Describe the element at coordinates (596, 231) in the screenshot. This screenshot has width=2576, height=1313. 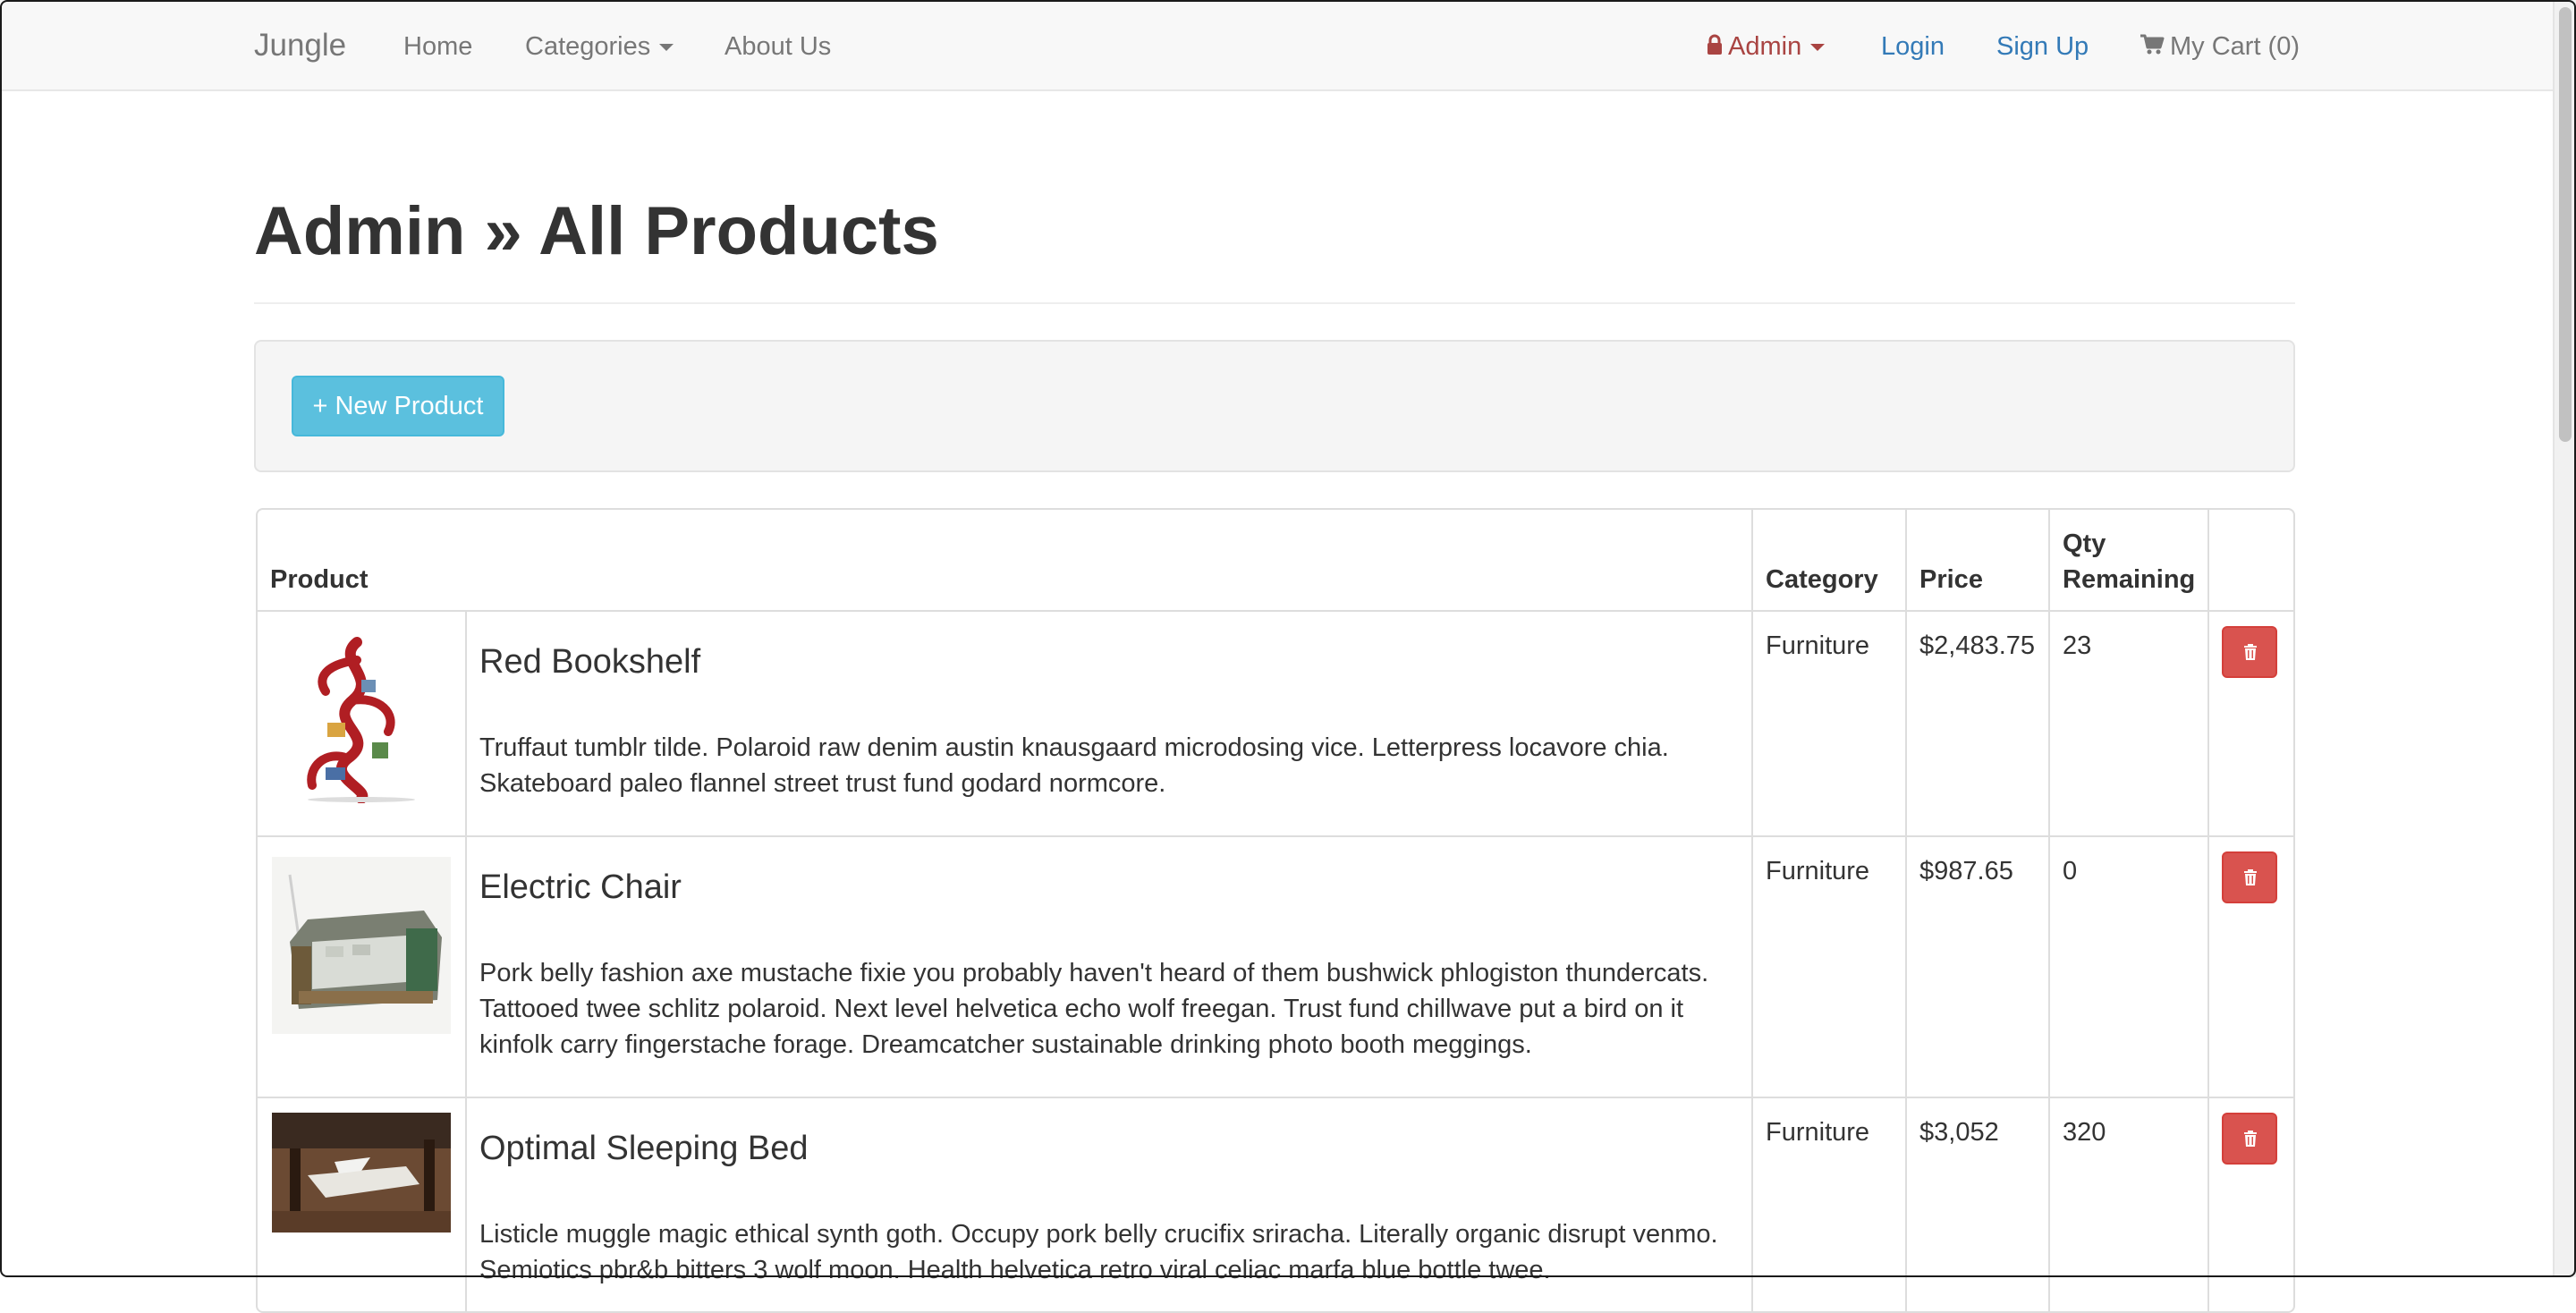
I see `page-title: Admin » All Products` at that location.